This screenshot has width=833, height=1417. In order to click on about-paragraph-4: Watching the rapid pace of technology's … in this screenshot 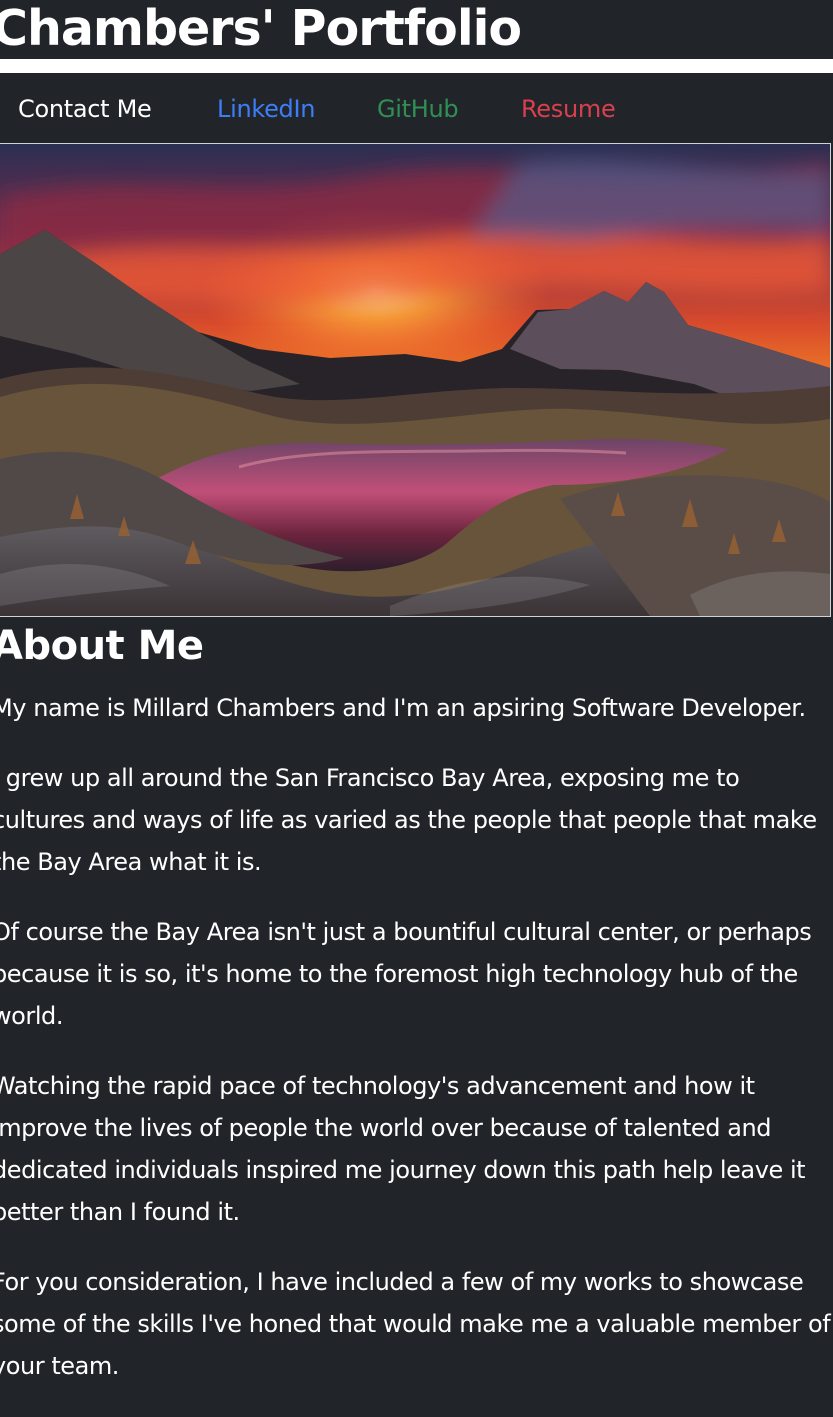, I will do `click(403, 1149)`.